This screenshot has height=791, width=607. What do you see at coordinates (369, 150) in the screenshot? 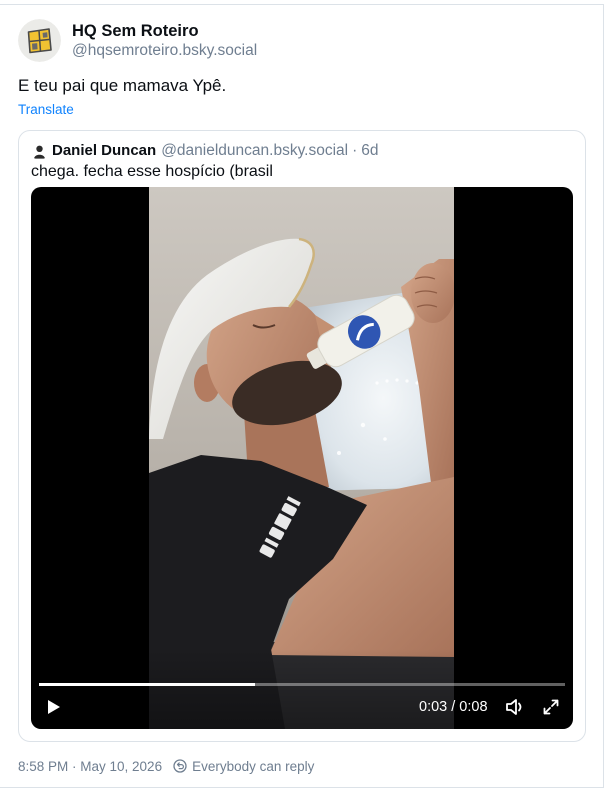
I see `quoted-post-age: 6d` at bounding box center [369, 150].